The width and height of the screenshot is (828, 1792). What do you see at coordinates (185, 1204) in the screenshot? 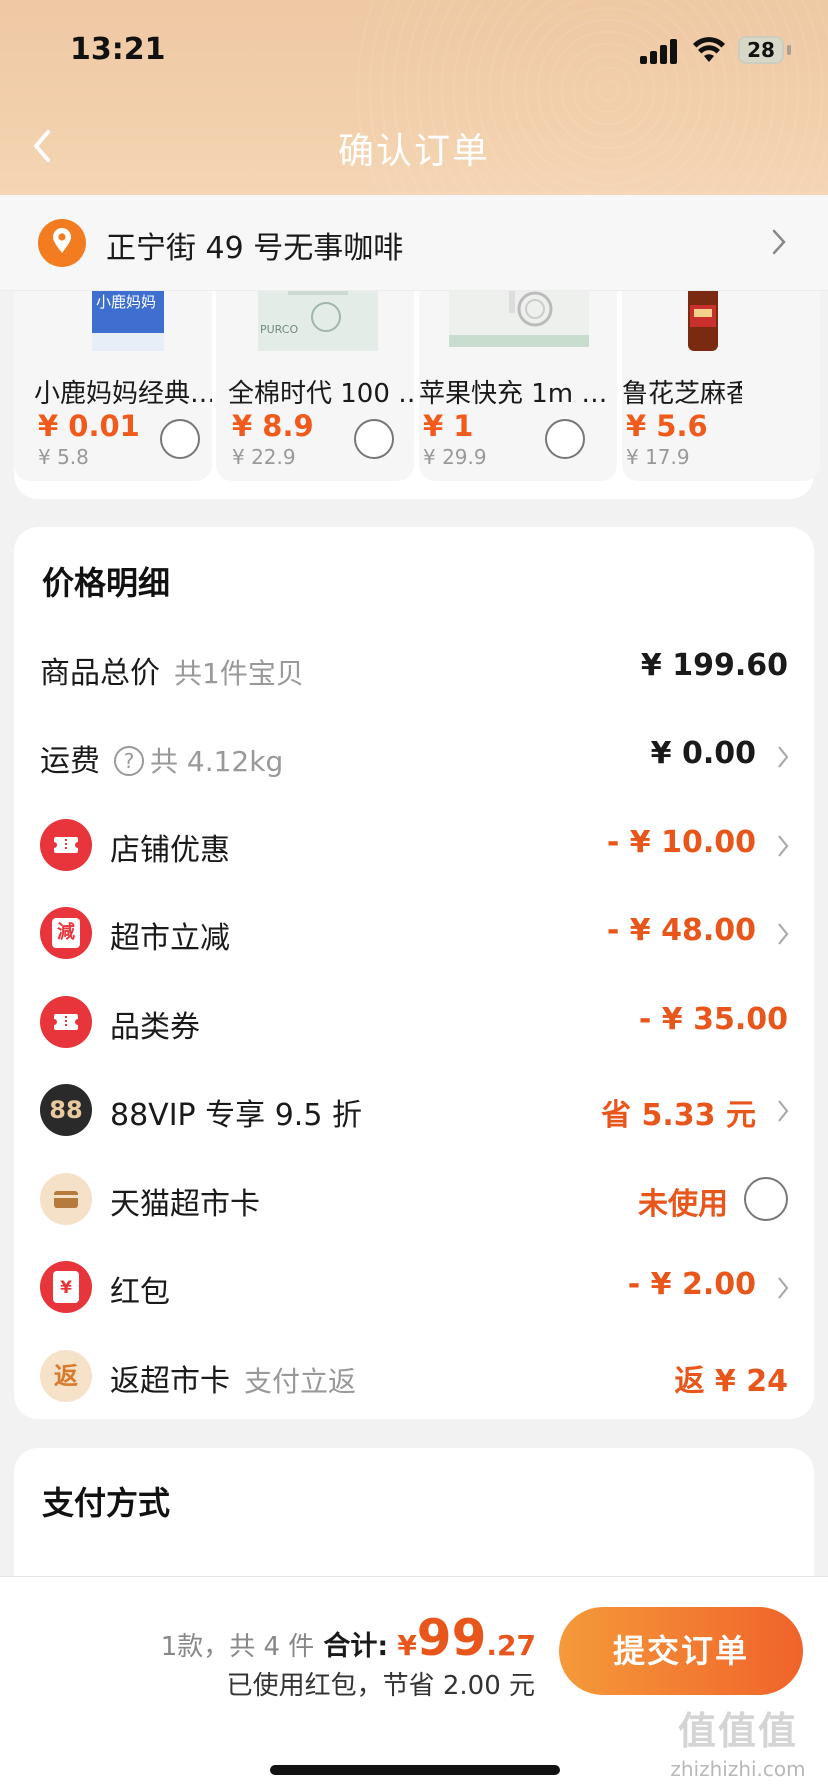
I see `row-label: 天猫超市卡` at bounding box center [185, 1204].